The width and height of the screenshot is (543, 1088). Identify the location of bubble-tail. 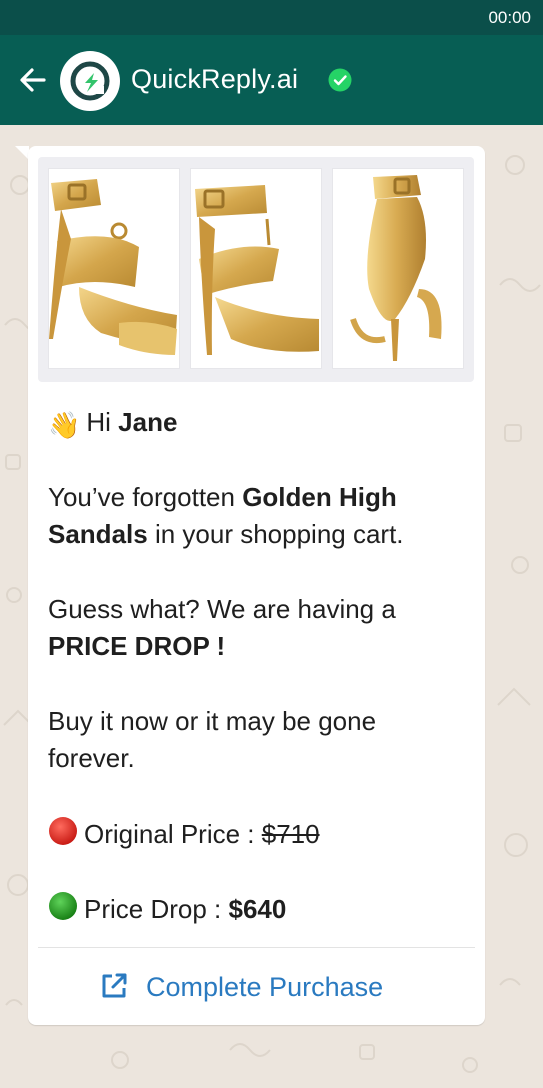
(22, 153).